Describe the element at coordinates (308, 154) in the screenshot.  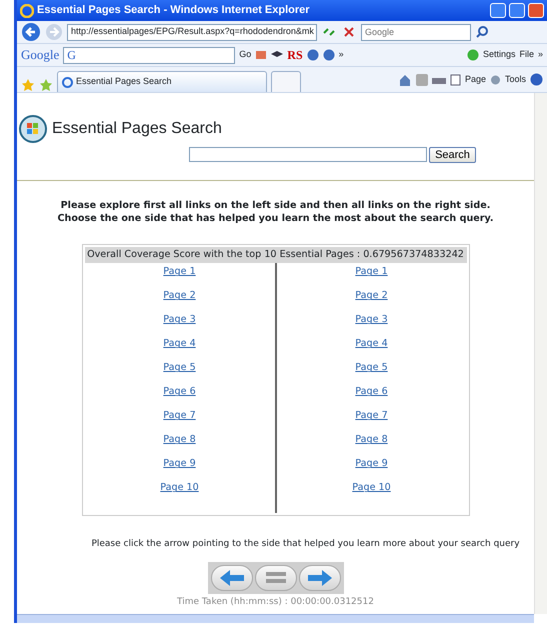
I see `query-field` at that location.